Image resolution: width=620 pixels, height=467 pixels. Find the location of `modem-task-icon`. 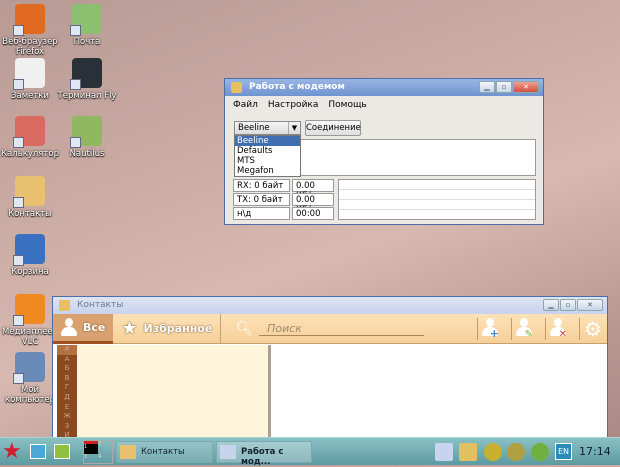

modem-task-icon is located at coordinates (228, 452).